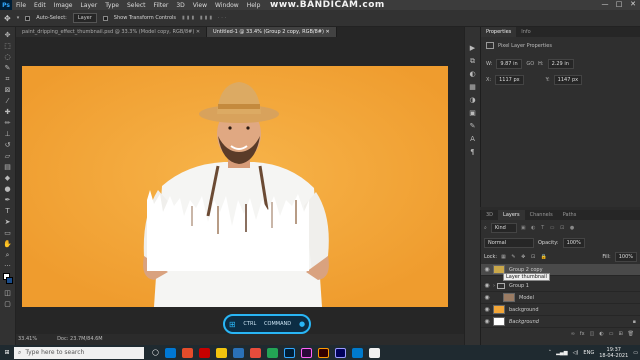 The image size is (640, 360). What do you see at coordinates (8, 211) in the screenshot?
I see `type-icon: T` at bounding box center [8, 211].